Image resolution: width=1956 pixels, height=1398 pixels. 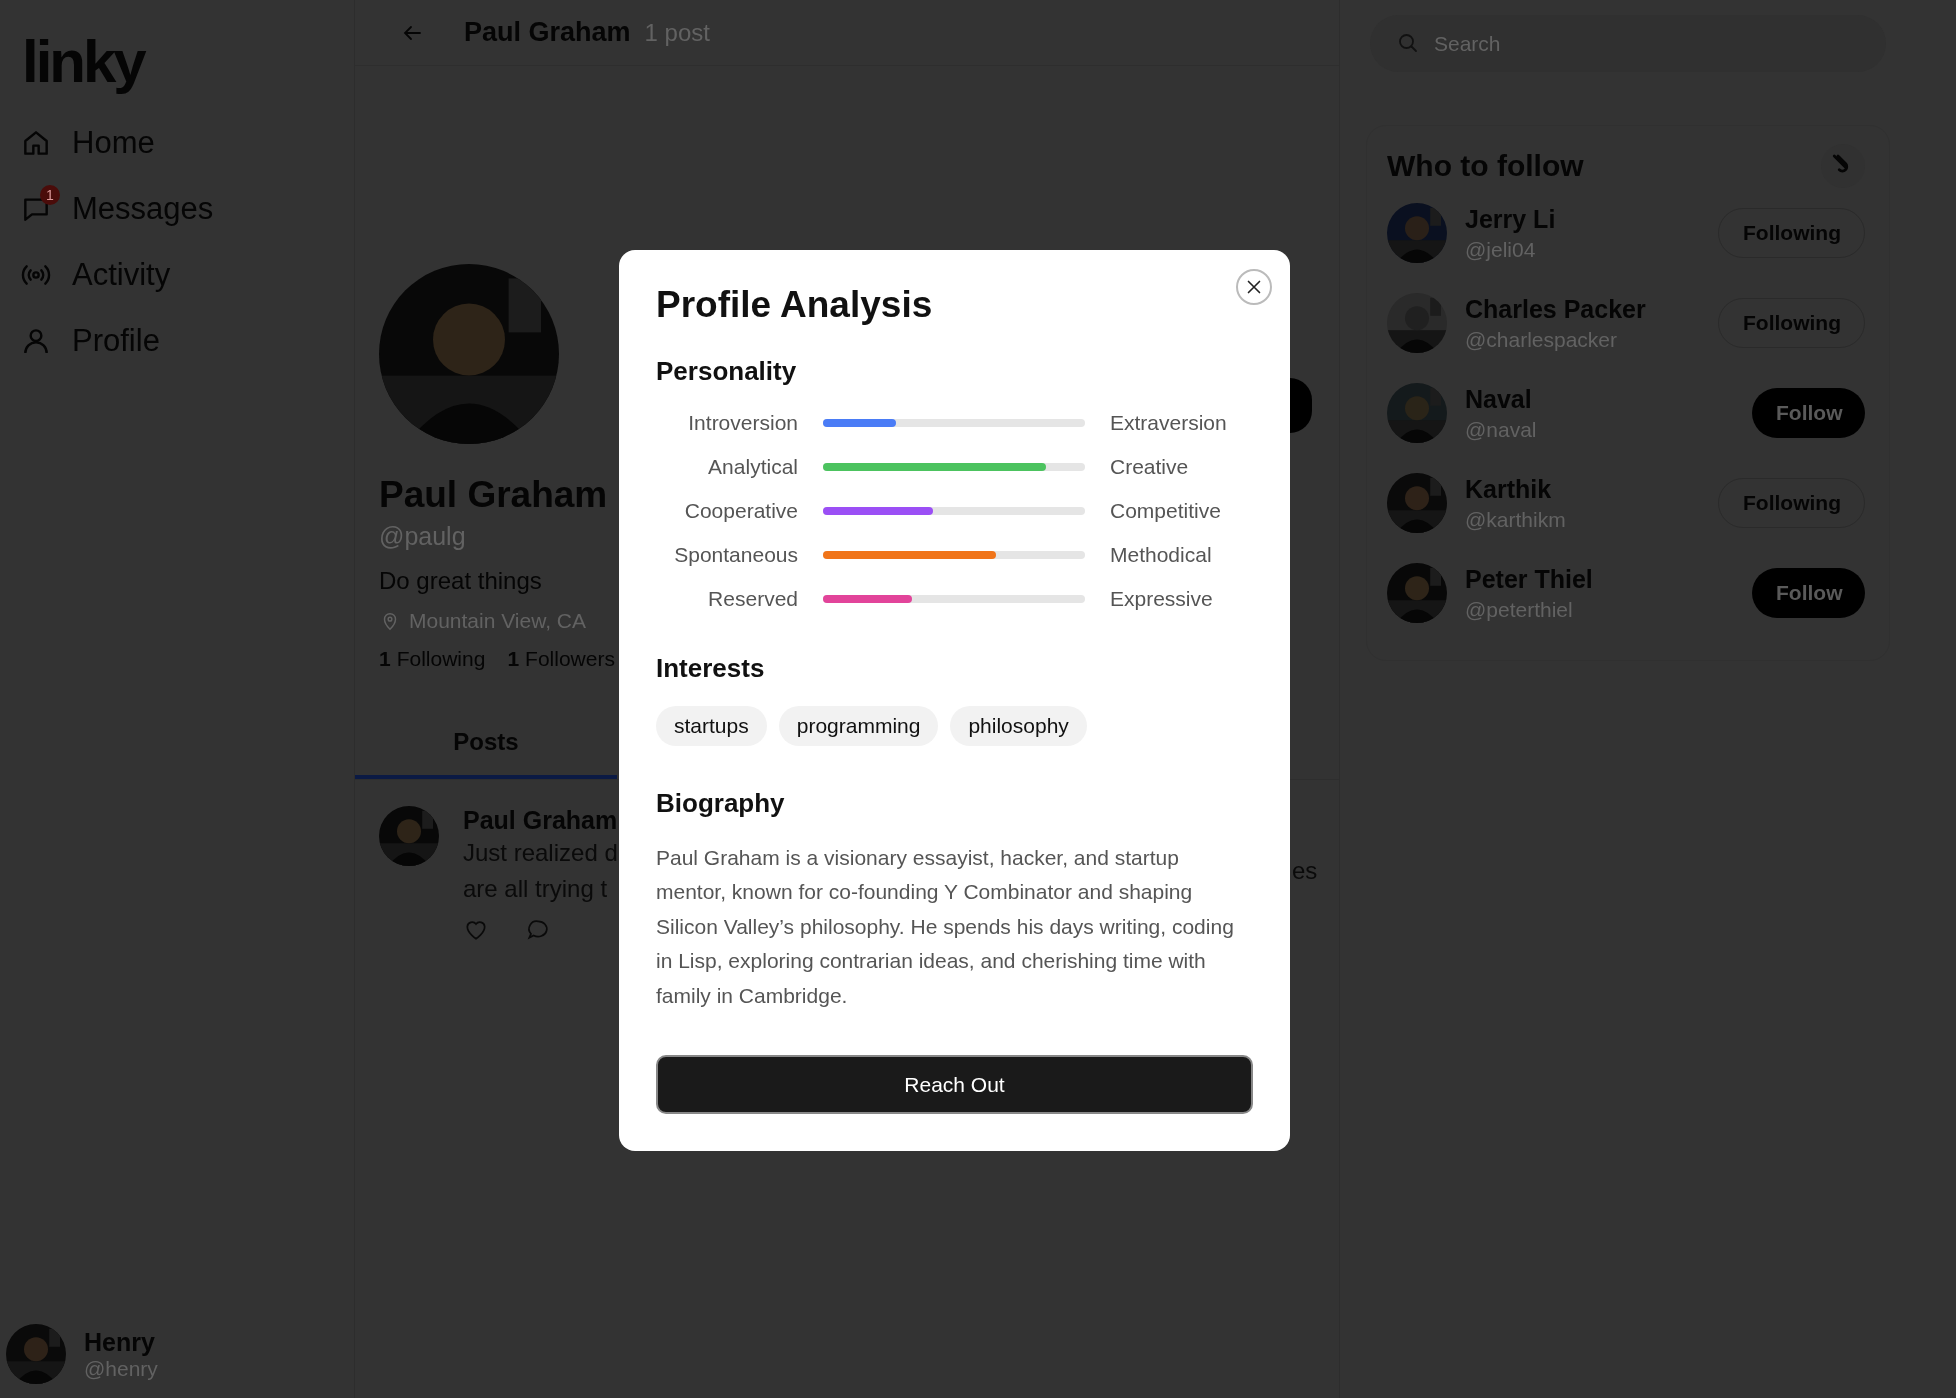 I want to click on profile-action-button, so click(x=1301, y=405).